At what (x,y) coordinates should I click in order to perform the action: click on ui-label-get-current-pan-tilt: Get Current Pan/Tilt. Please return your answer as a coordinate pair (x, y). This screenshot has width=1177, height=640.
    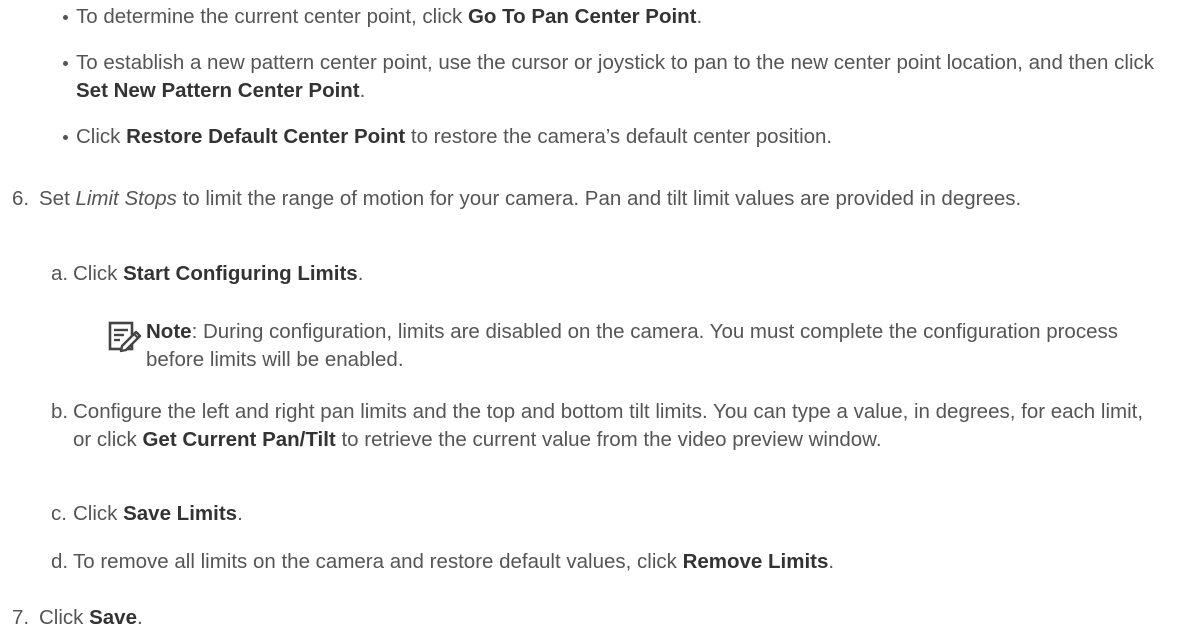
    Looking at the image, I should click on (239, 439).